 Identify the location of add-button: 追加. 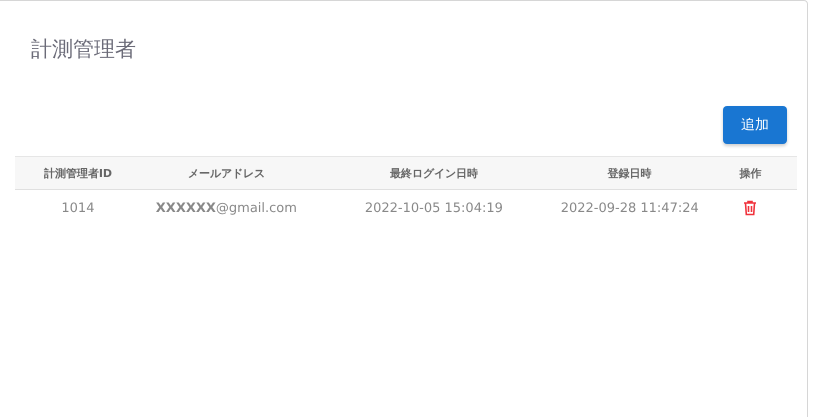
(755, 125).